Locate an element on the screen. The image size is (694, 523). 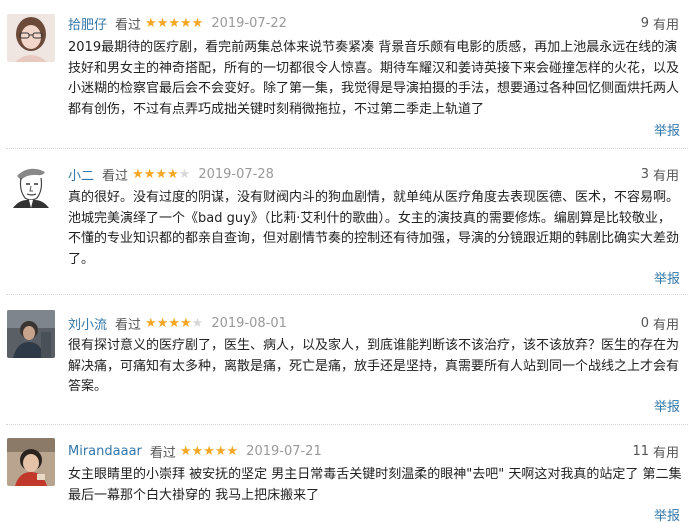
review-date: 2019-07-21 is located at coordinates (284, 451).